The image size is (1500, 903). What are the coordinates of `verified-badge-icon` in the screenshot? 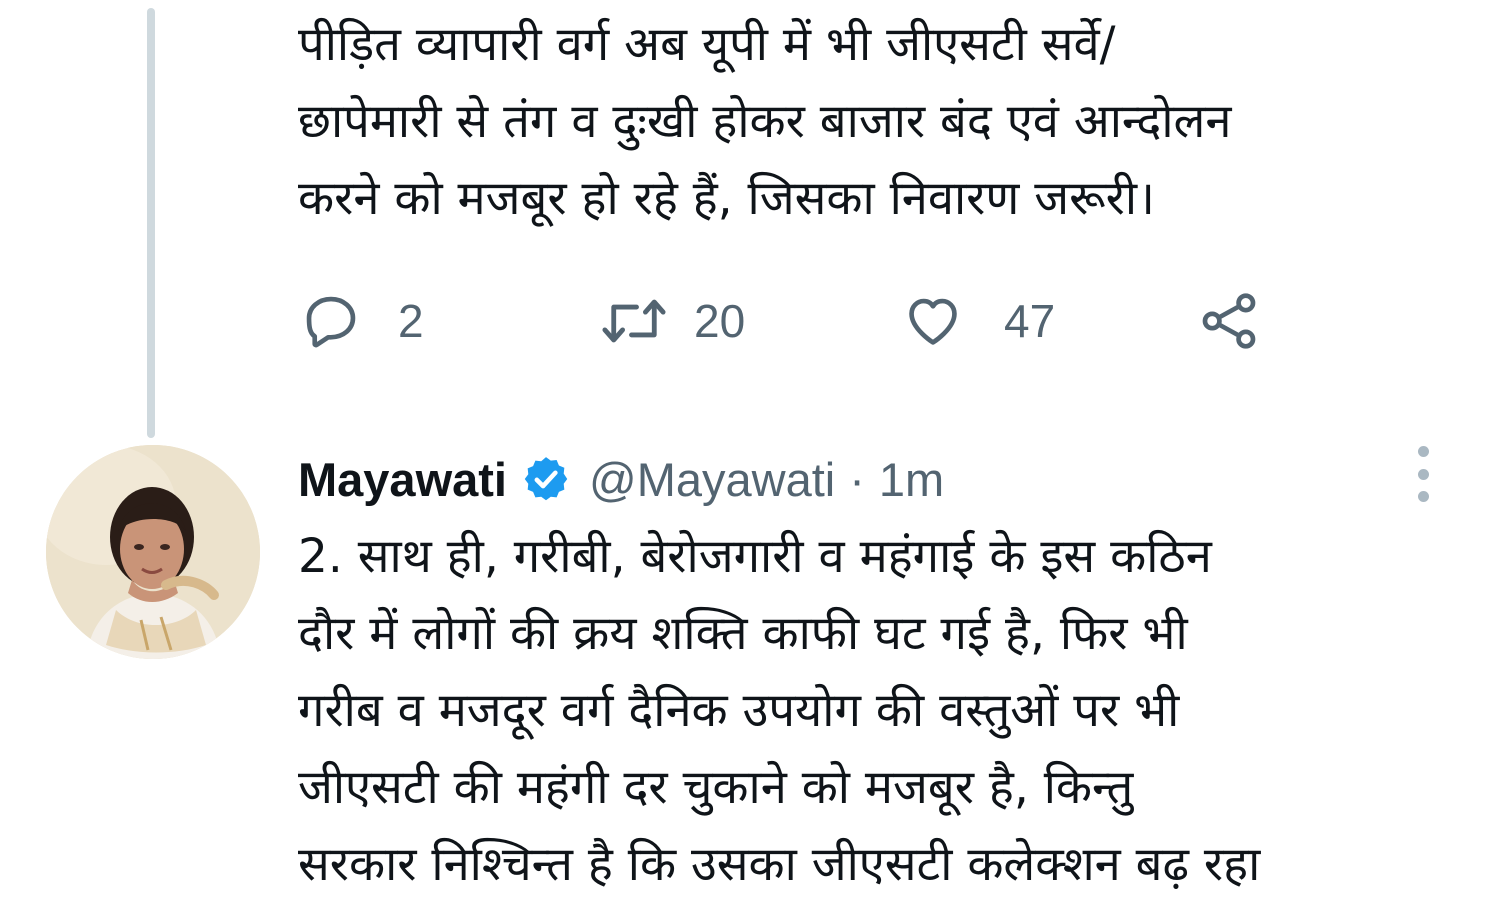 It's located at (546, 479).